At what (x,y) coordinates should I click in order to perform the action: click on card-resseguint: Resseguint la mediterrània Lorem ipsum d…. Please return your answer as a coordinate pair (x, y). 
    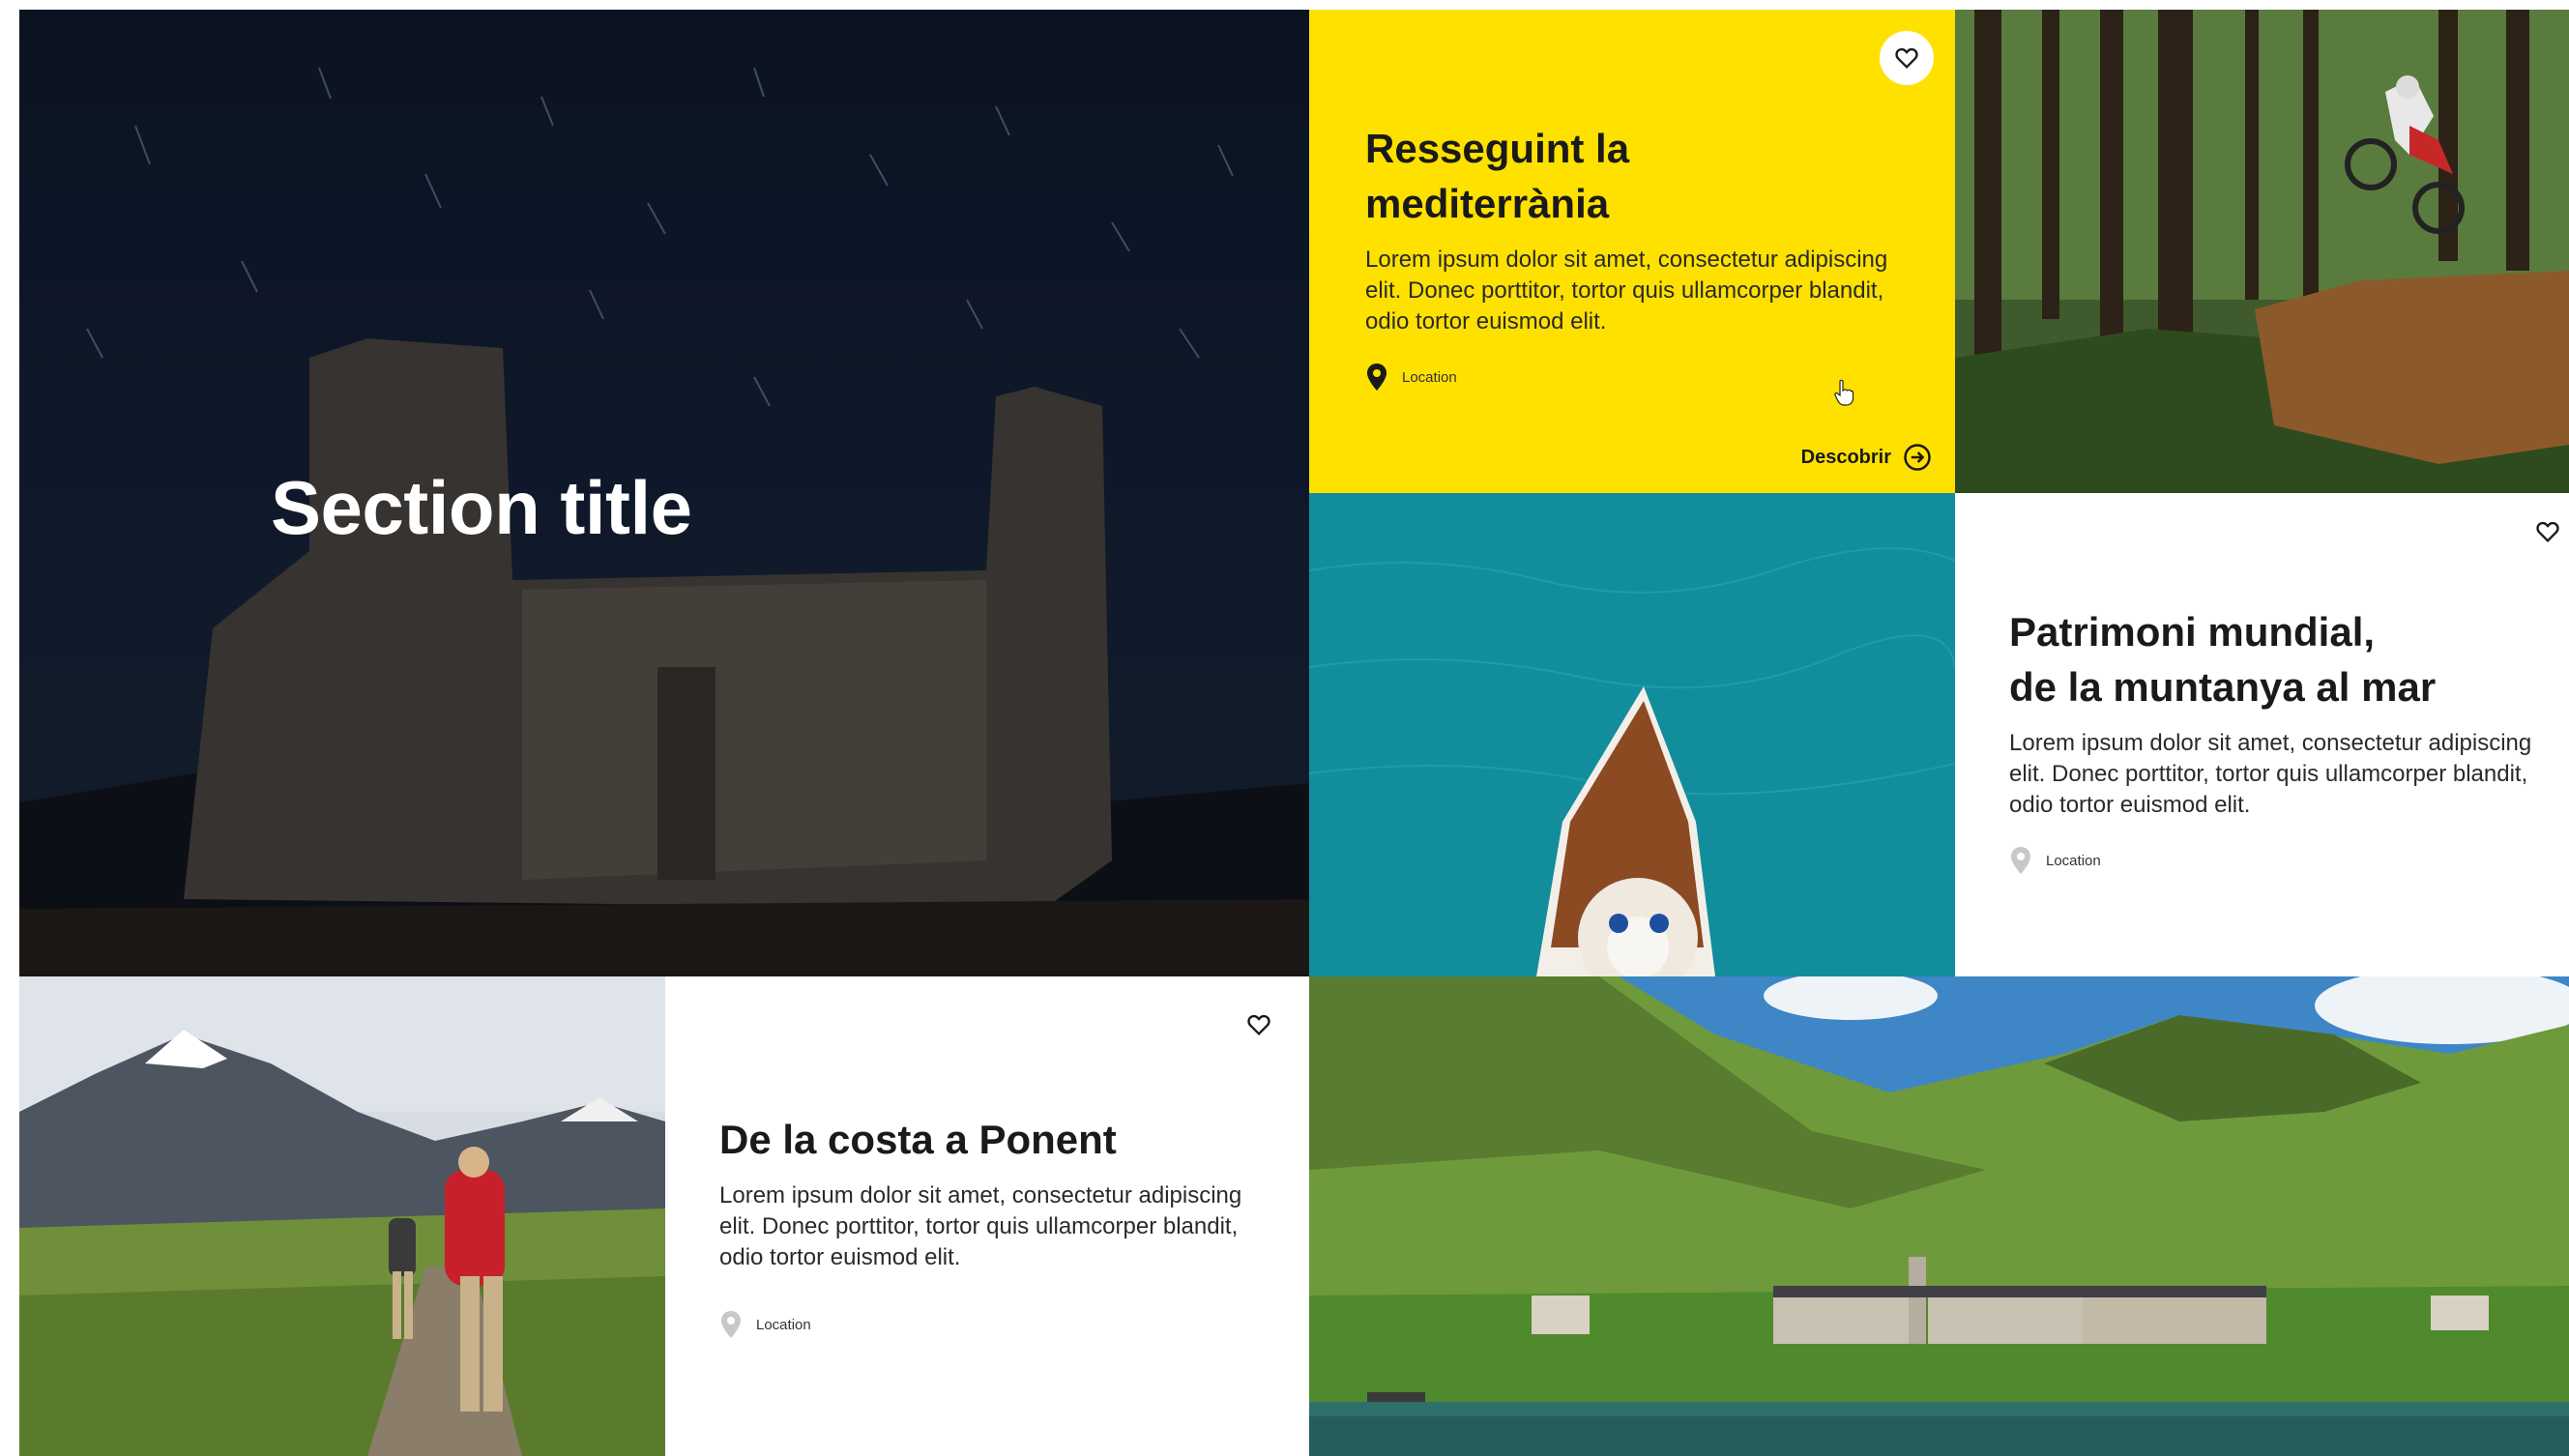
    Looking at the image, I should click on (1632, 251).